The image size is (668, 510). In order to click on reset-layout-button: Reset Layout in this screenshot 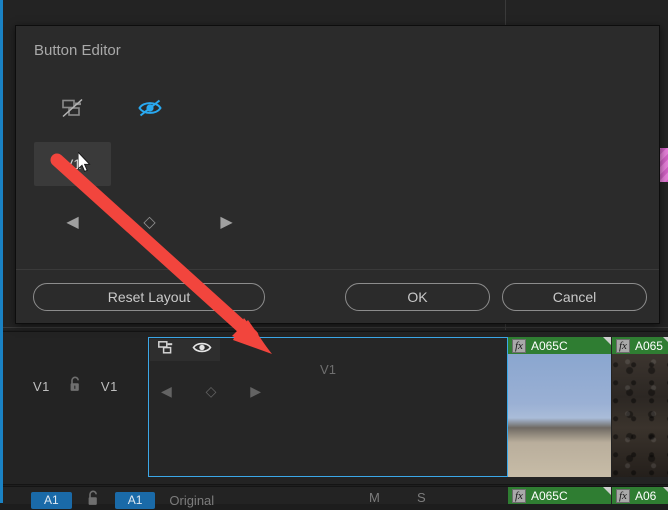, I will do `click(149, 297)`.